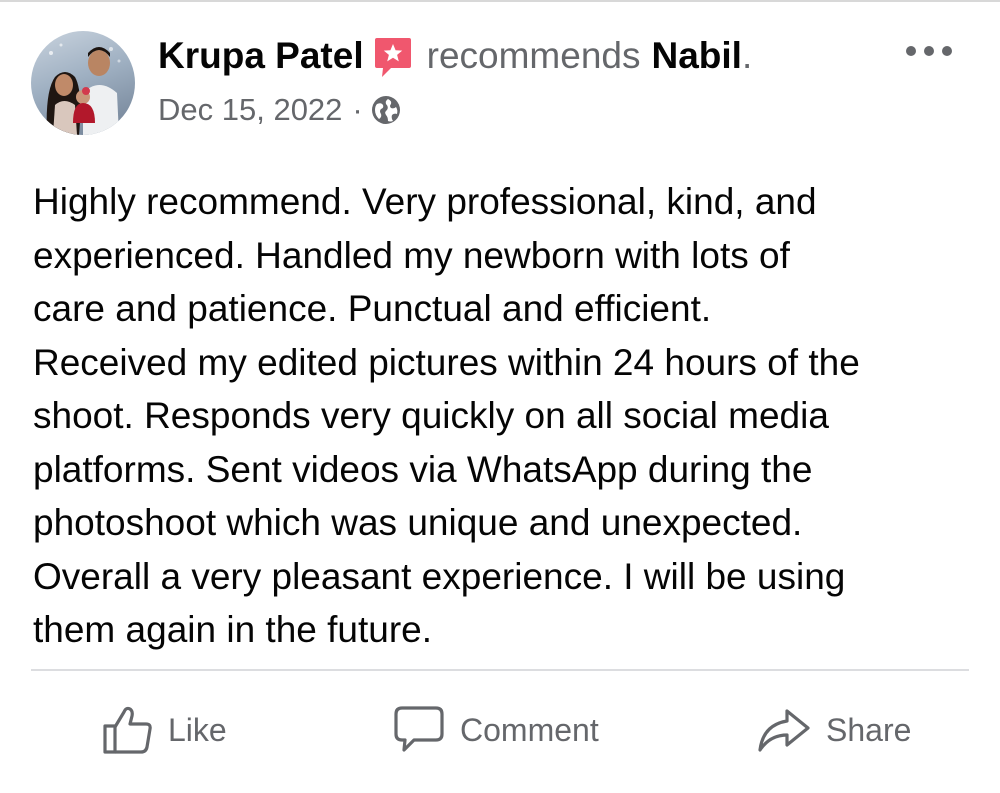 The width and height of the screenshot is (1000, 793). Describe the element at coordinates (393, 58) in the screenshot. I see `recommendation-star-icon` at that location.